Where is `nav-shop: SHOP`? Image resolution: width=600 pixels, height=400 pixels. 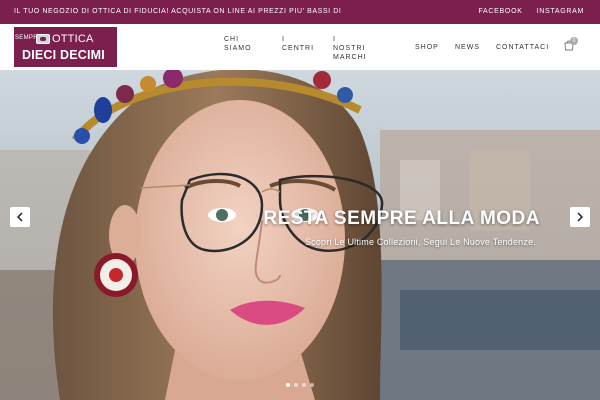 nav-shop: SHOP is located at coordinates (427, 47).